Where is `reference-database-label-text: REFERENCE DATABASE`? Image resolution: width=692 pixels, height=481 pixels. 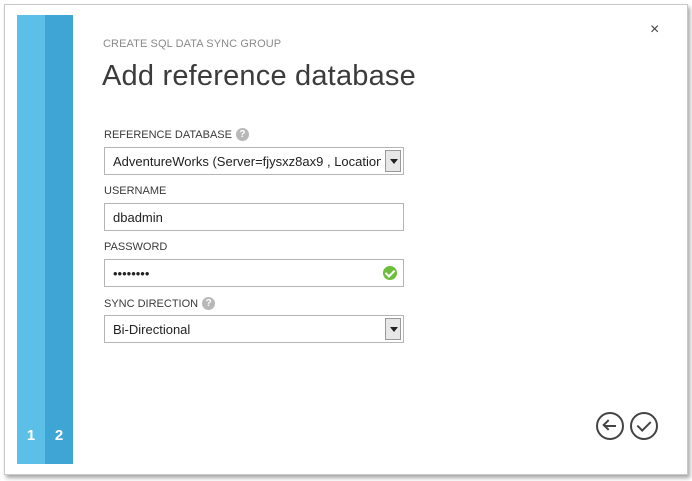 reference-database-label-text: REFERENCE DATABASE is located at coordinates (168, 134).